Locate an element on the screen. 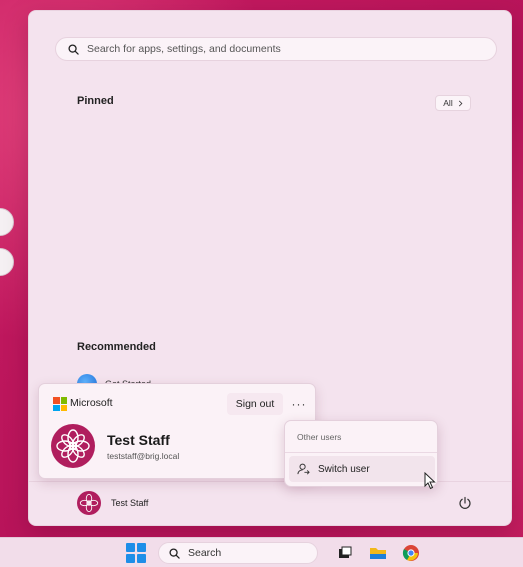 Image resolution: width=523 pixels, height=567 pixels. switch-user-button: Switch user is located at coordinates (362, 469).